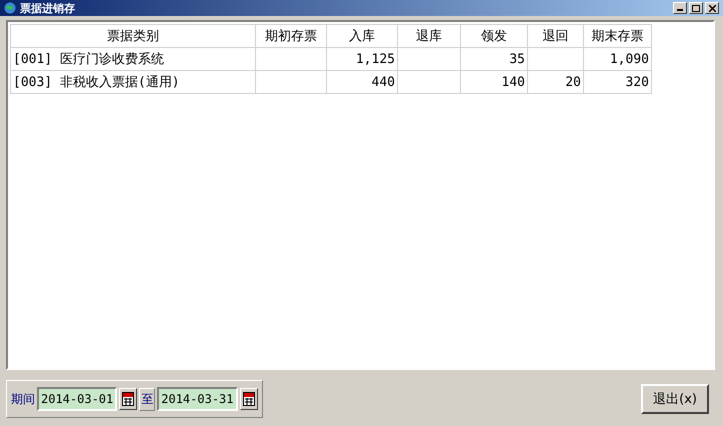 This screenshot has height=426, width=723. I want to click on table-cell: 35, so click(494, 59).